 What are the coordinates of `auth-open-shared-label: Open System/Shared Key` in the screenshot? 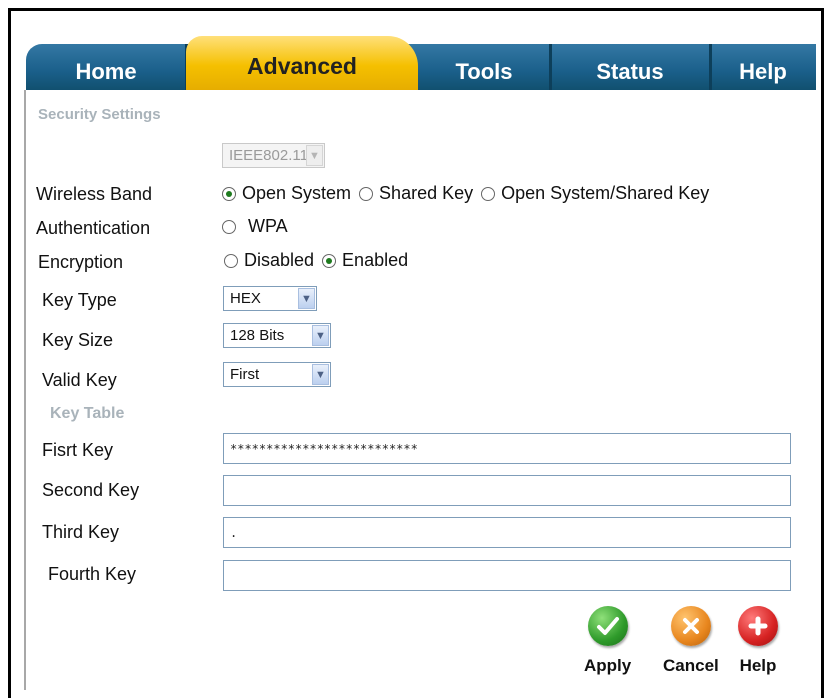 It's located at (605, 193).